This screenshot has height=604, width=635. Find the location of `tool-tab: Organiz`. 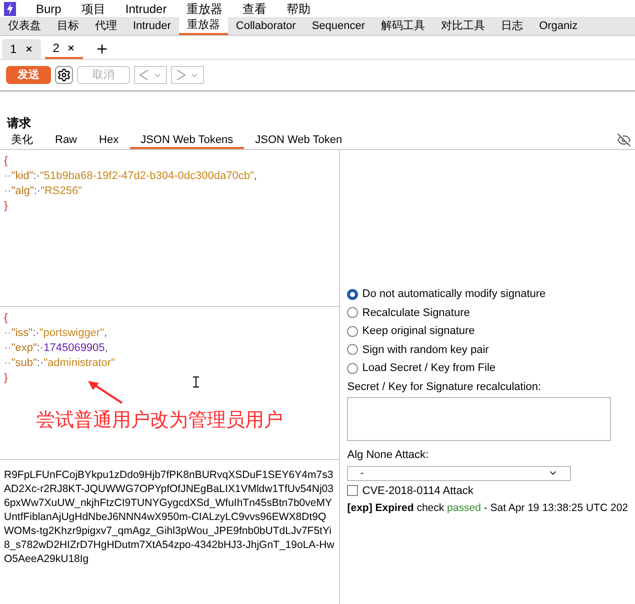

tool-tab: Organiz is located at coordinates (558, 26).